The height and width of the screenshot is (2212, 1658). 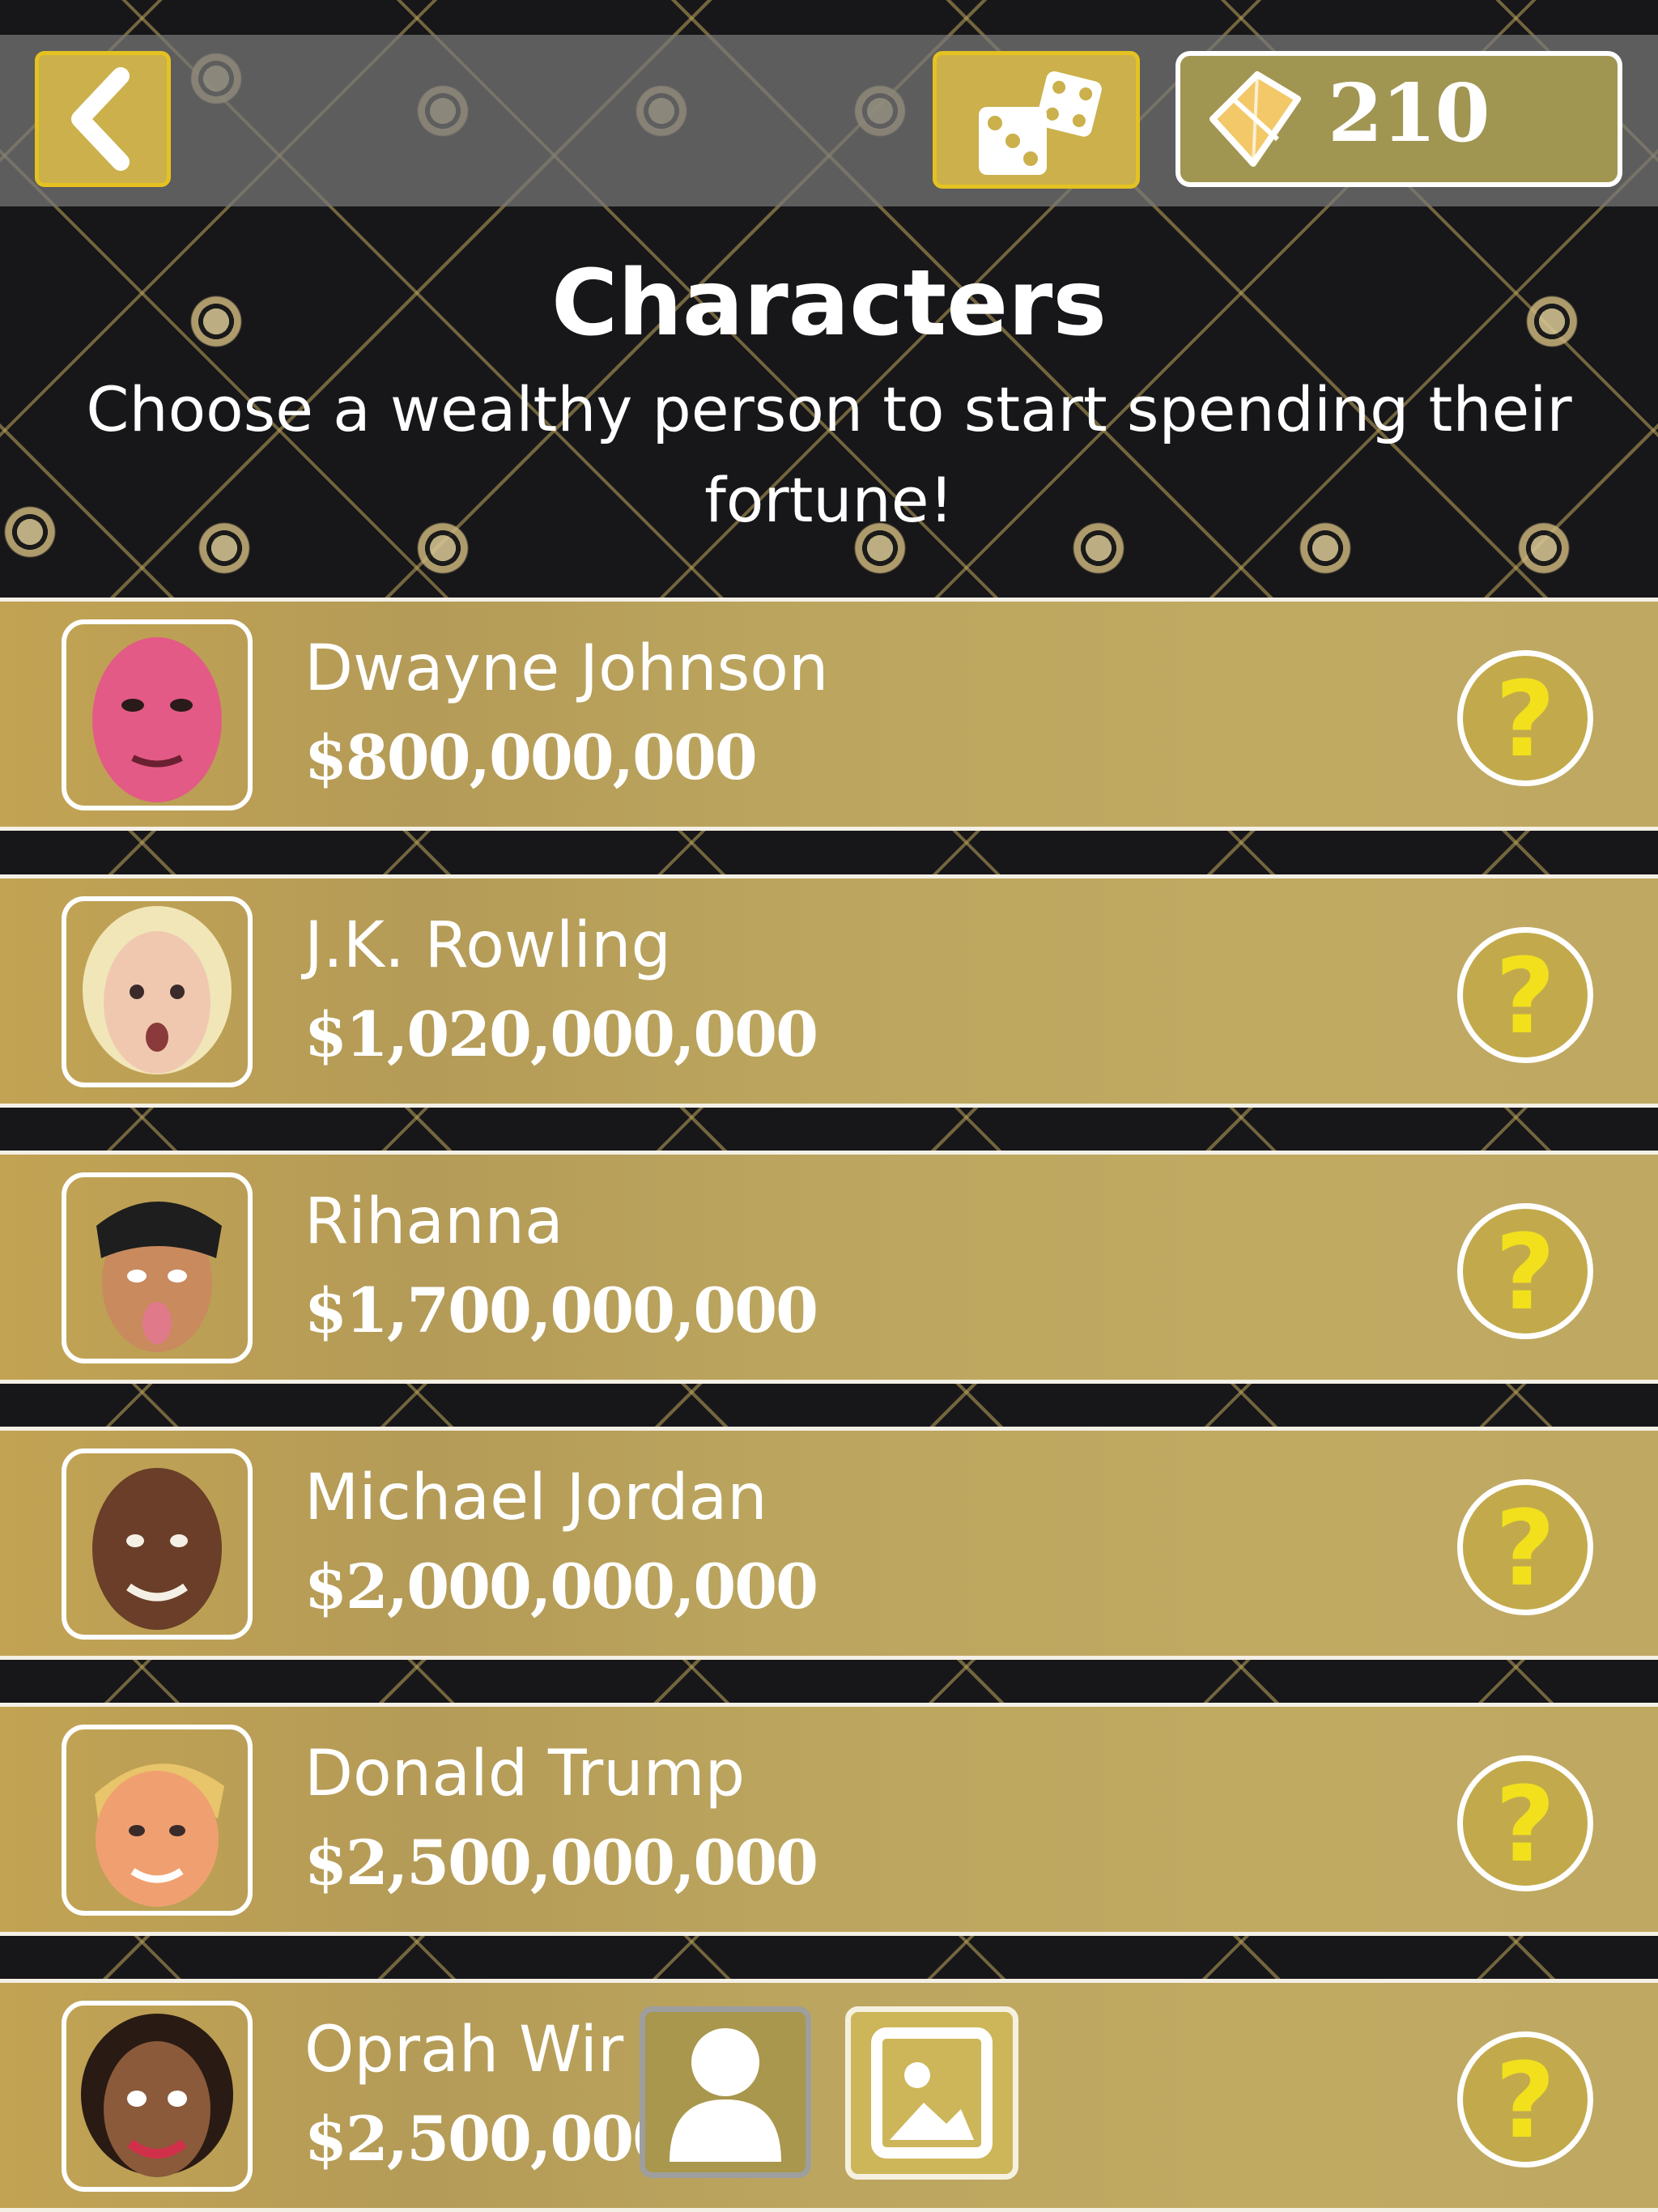 What do you see at coordinates (525, 1774) in the screenshot?
I see `character-name: Donald Trump` at bounding box center [525, 1774].